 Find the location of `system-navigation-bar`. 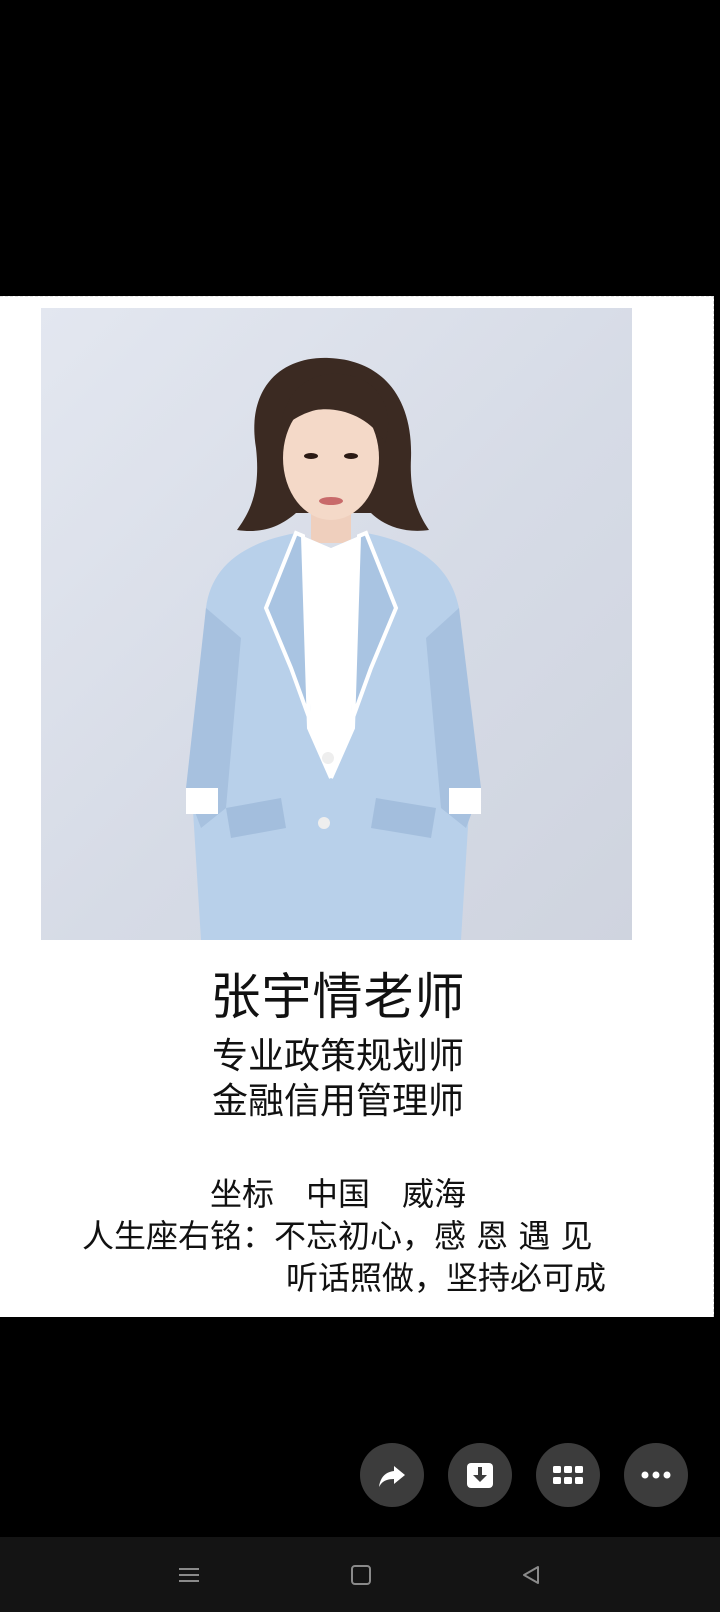

system-navigation-bar is located at coordinates (360, 1574).